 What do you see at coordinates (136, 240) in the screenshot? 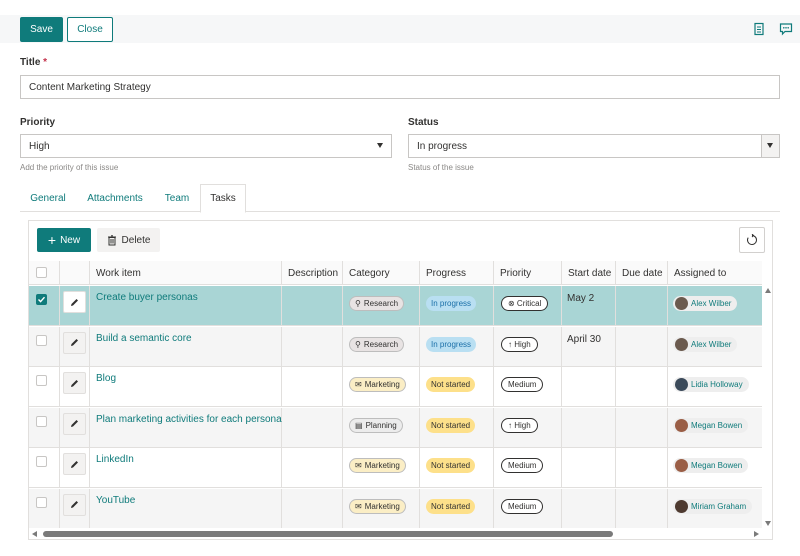
I see `delete-label: Delete` at bounding box center [136, 240].